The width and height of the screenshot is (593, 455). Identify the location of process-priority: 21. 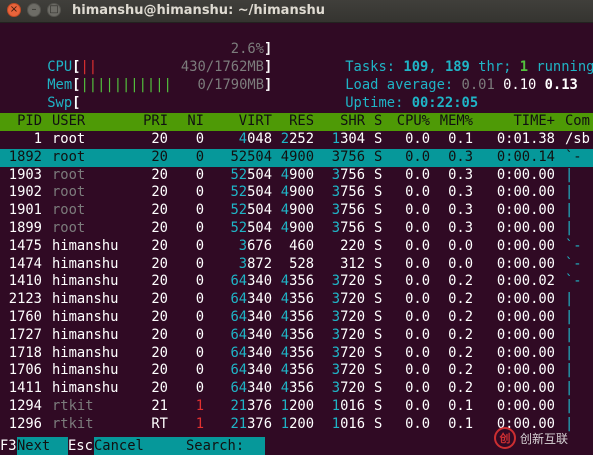
(159, 407).